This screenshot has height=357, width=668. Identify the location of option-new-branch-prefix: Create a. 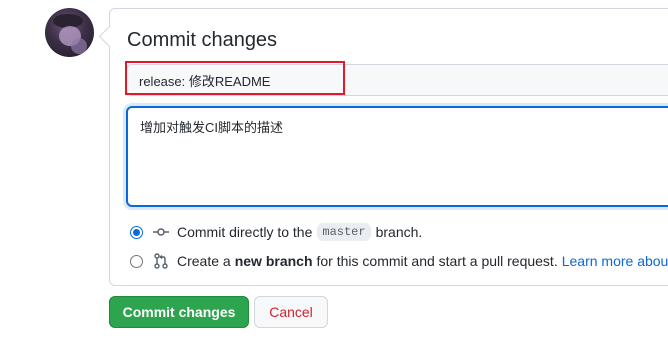
(204, 261).